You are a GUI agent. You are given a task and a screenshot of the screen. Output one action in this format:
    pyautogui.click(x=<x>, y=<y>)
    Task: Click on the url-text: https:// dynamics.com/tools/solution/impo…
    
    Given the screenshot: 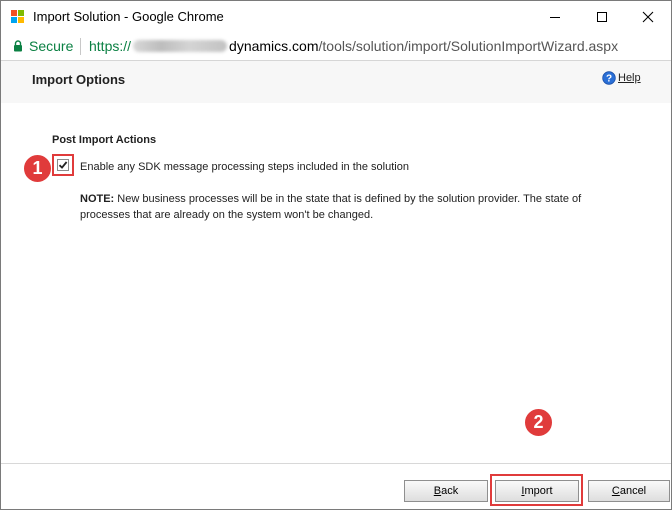 What is the action you would take?
    pyautogui.click(x=353, y=46)
    